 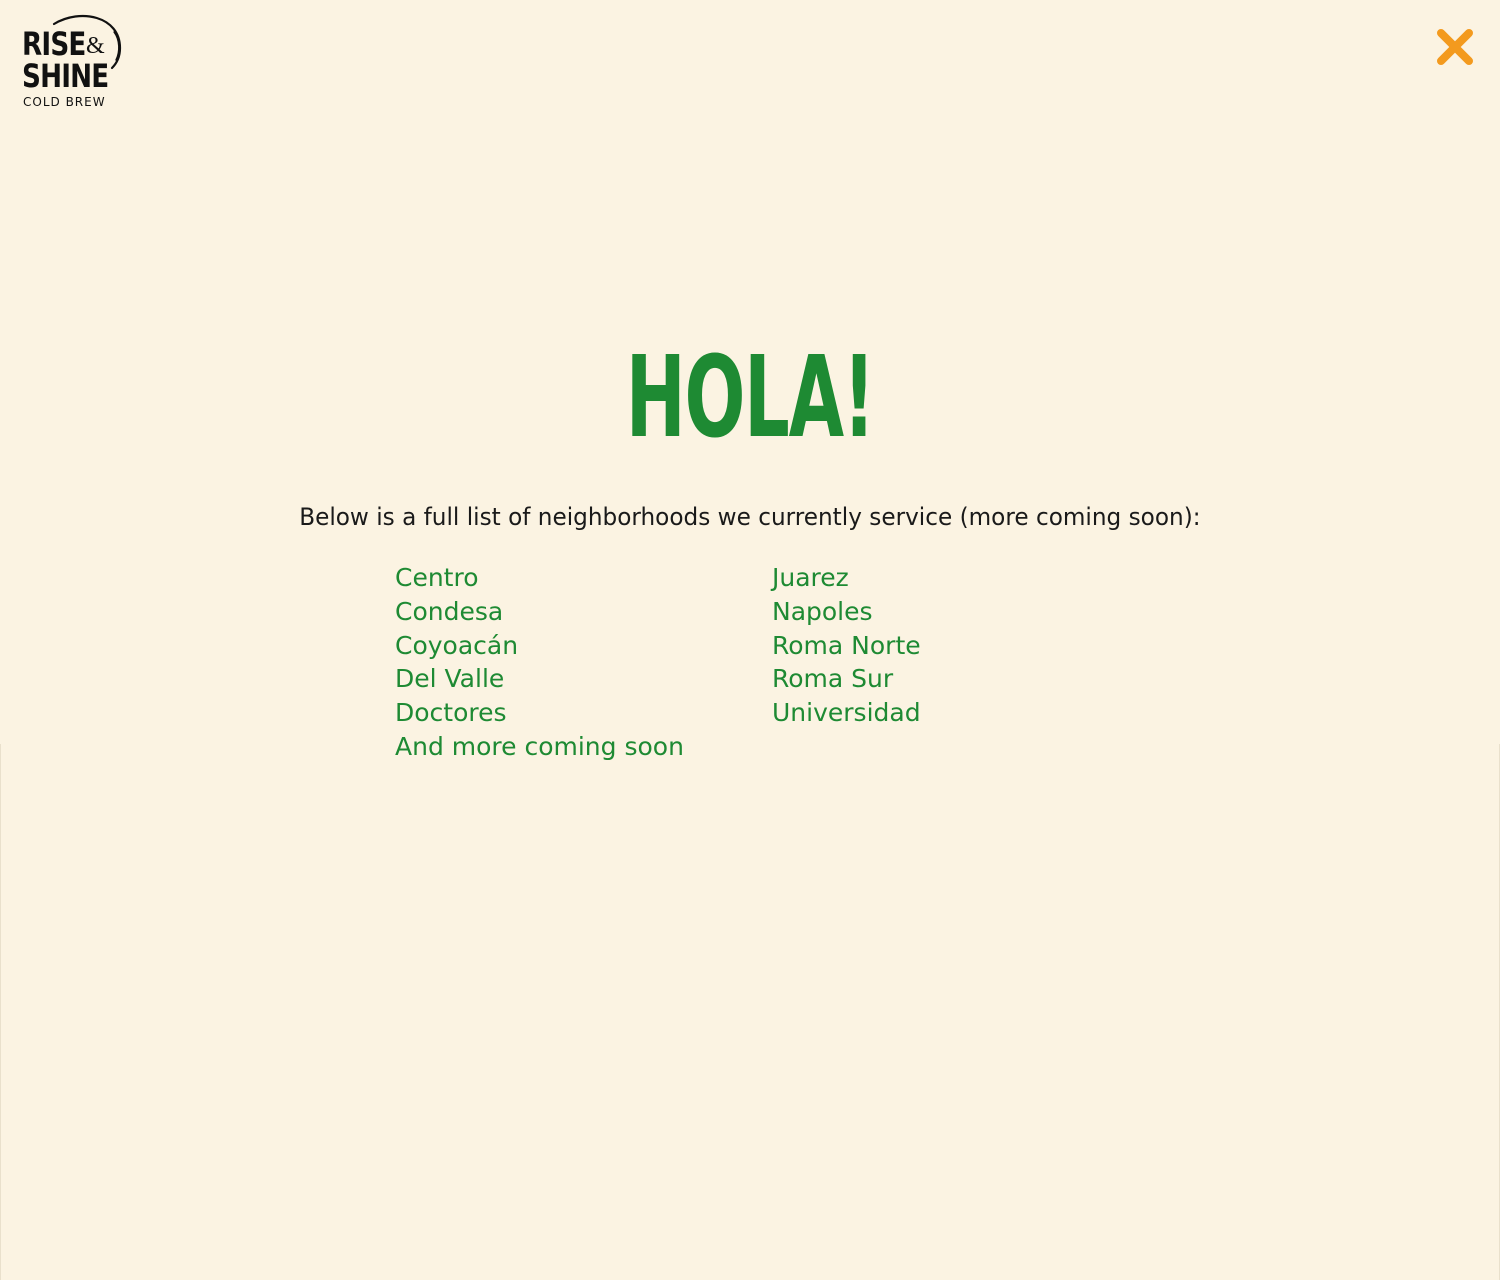 I want to click on close-button, so click(x=1455, y=47).